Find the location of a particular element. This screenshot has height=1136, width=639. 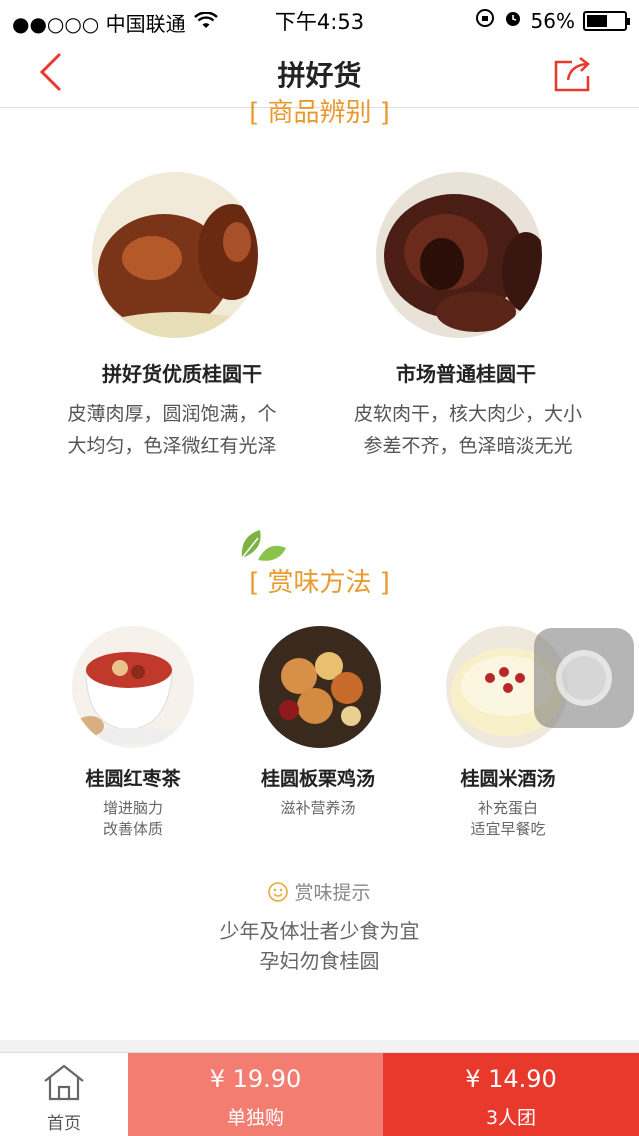

common-longan-image is located at coordinates (459, 255).